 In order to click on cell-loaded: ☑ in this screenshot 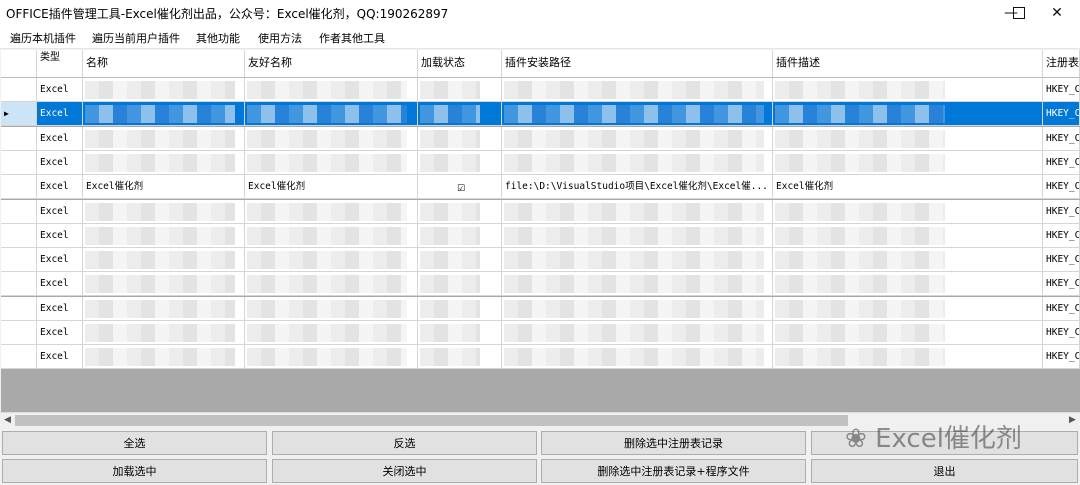, I will do `click(460, 187)`.